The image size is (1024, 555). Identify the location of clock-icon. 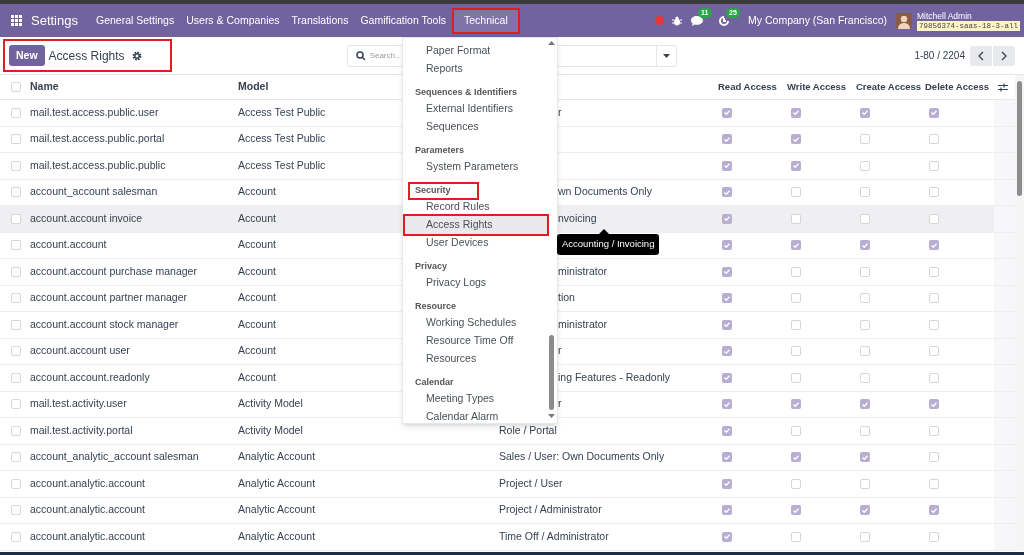
(724, 20).